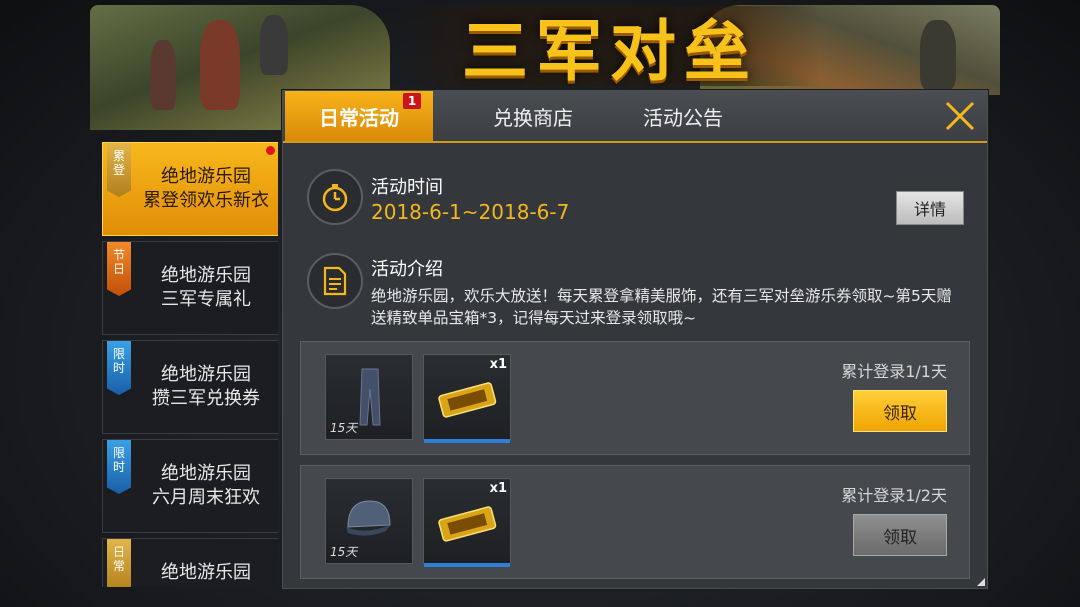 The height and width of the screenshot is (607, 1080). Describe the element at coordinates (900, 411) in the screenshot. I see `claim-button: 领取` at that location.